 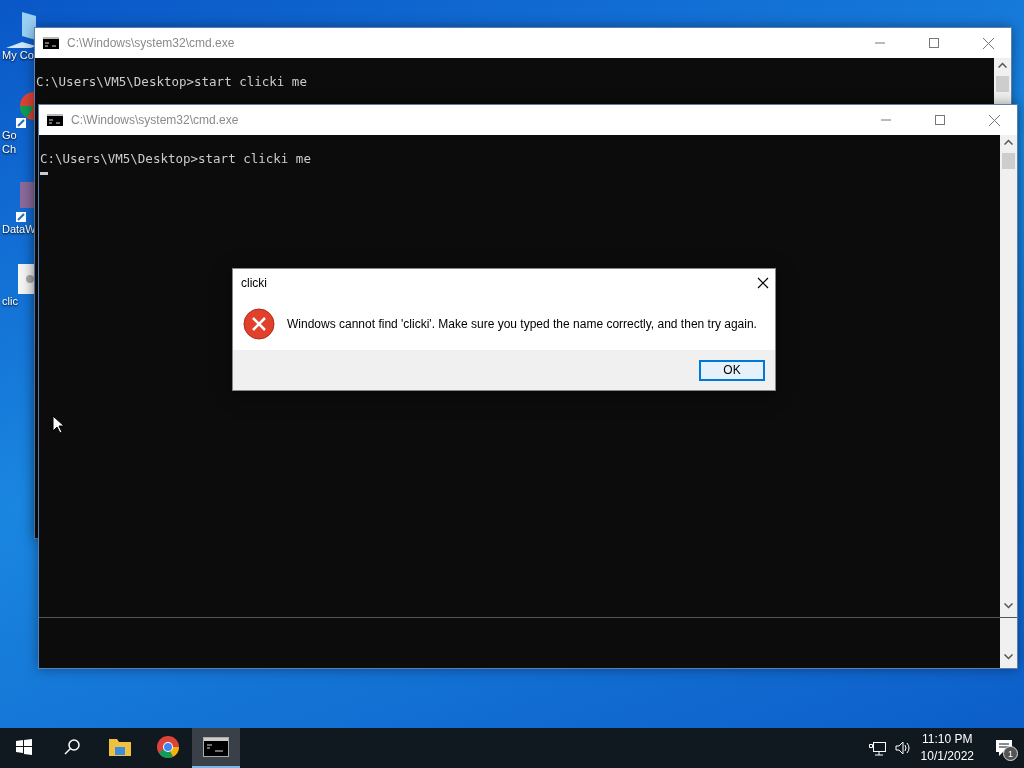 I want to click on date-text: 10/1/2022, so click(x=947, y=756).